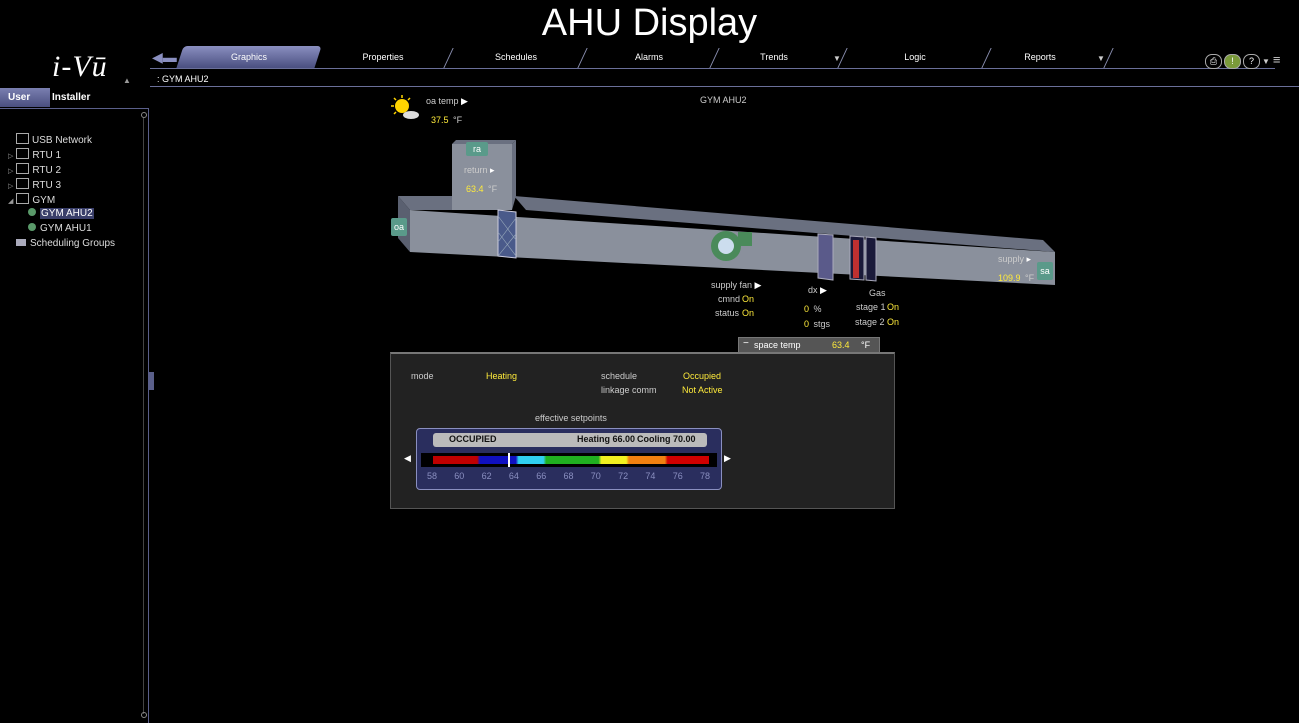  I want to click on minimize-icon: −, so click(746, 343).